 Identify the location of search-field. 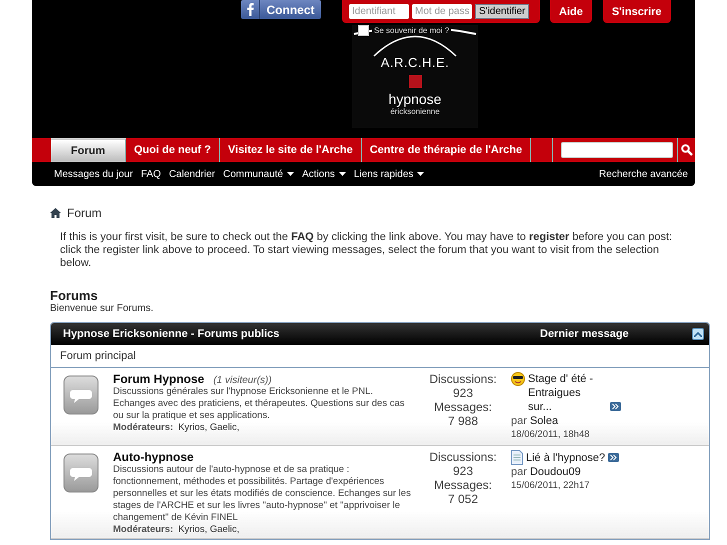
(617, 150).